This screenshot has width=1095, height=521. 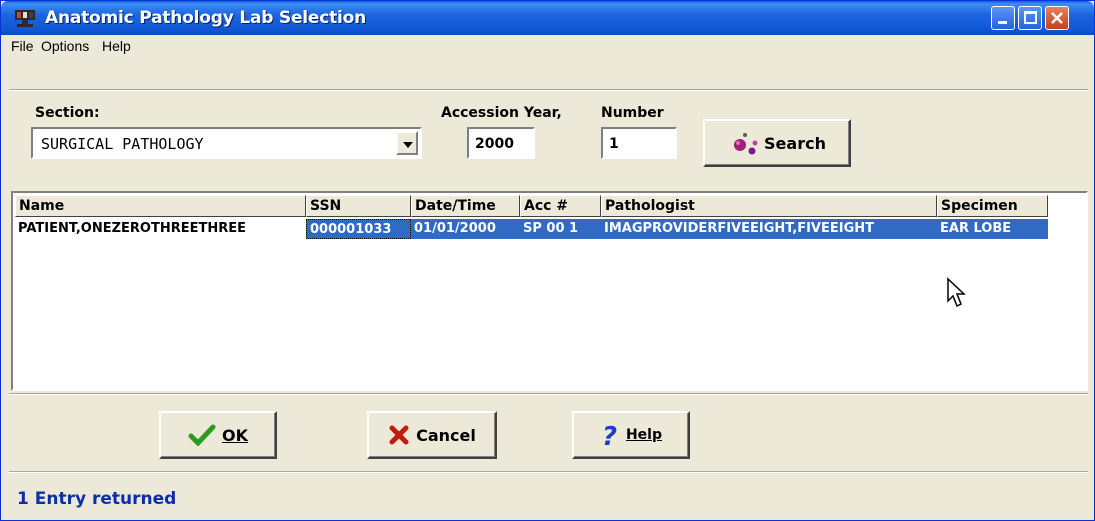 I want to click on column-header-specimen: Specimen, so click(x=992, y=206).